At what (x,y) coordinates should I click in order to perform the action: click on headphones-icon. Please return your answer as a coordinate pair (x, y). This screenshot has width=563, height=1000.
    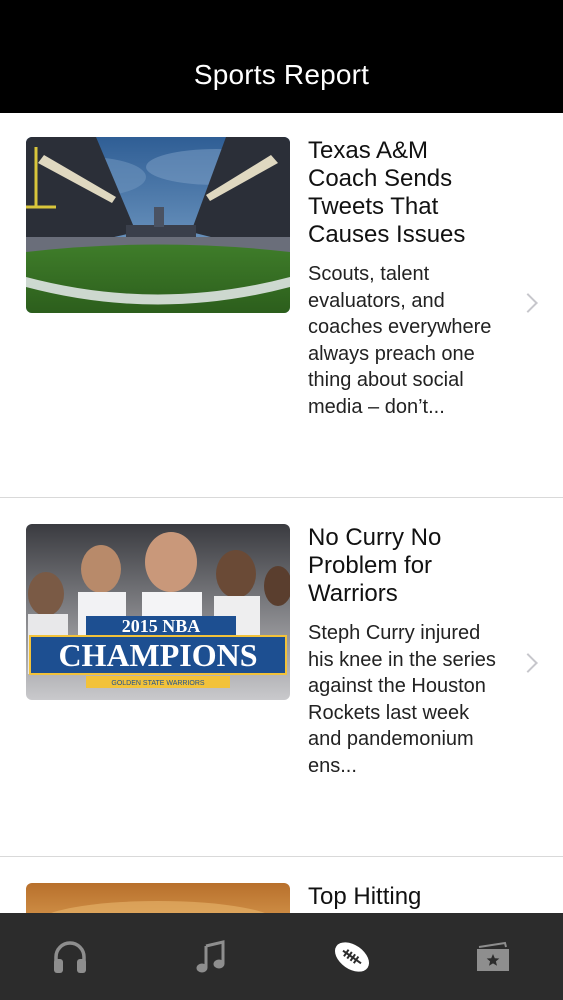
    Looking at the image, I should click on (70, 956).